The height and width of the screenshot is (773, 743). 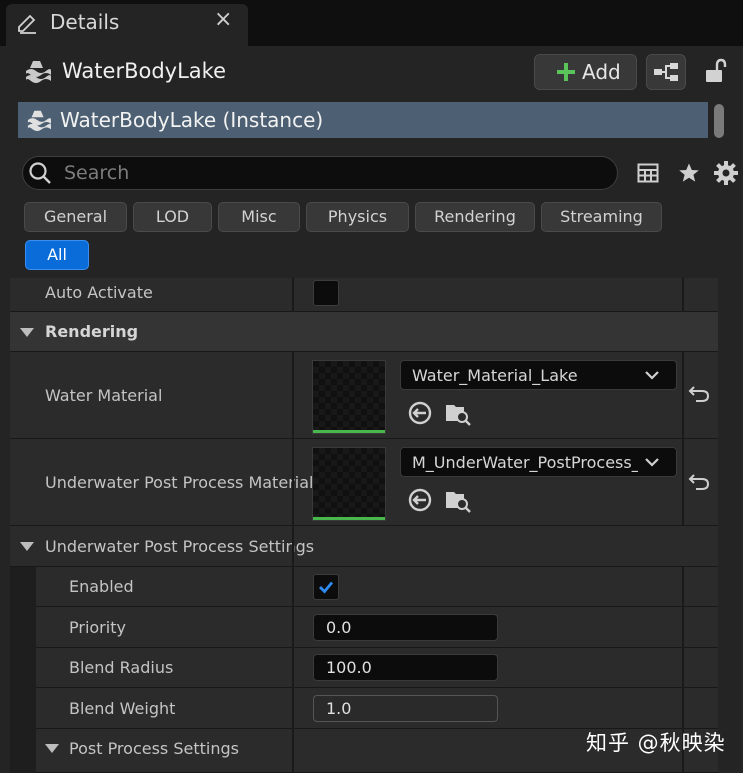 What do you see at coordinates (38, 72) in the screenshot?
I see `water-body-icon` at bounding box center [38, 72].